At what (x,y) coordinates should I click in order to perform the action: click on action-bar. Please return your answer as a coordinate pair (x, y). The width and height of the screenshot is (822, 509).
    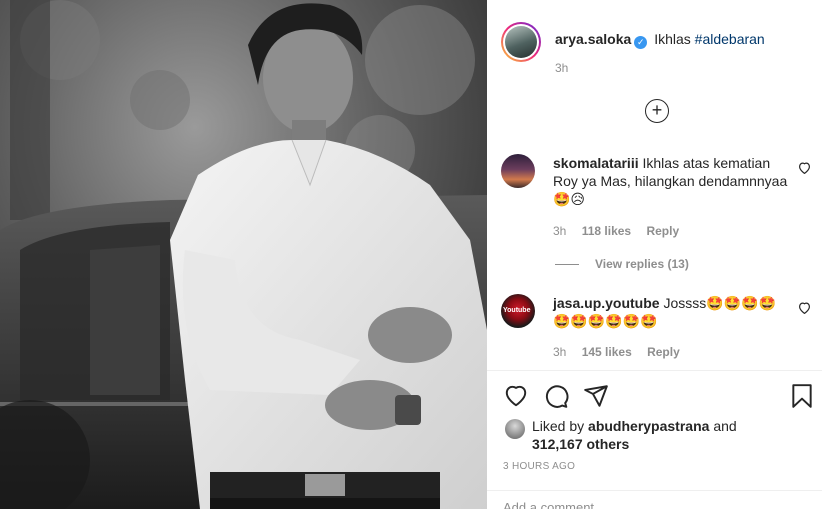
    Looking at the image, I should click on (659, 397).